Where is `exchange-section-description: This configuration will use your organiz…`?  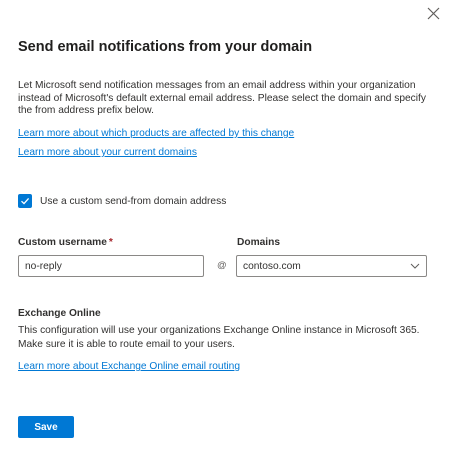
exchange-section-description: This configuration will use your organiz… is located at coordinates (219, 337).